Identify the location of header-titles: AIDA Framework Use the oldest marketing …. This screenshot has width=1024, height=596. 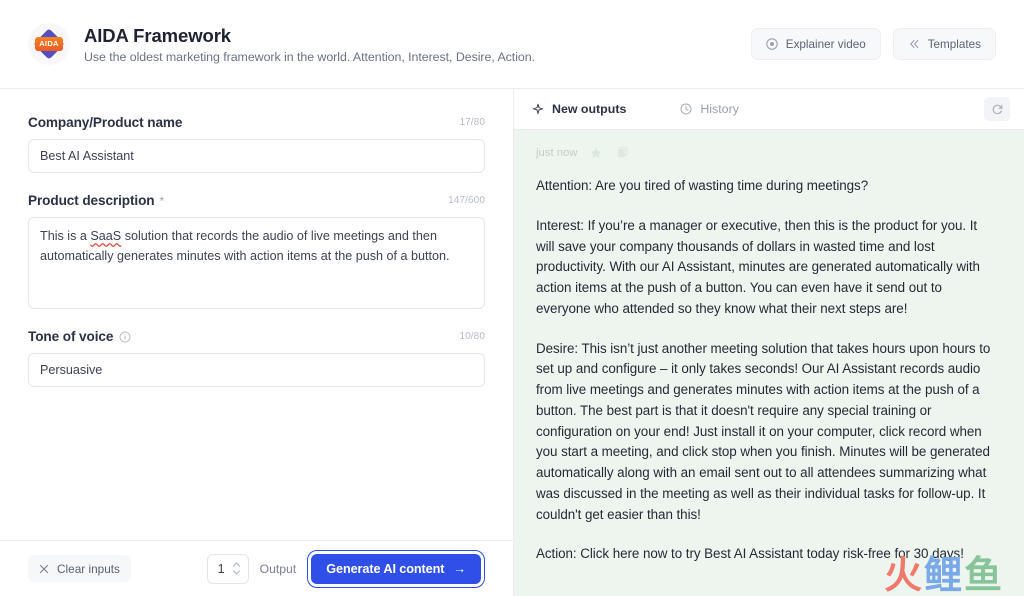
(309, 44).